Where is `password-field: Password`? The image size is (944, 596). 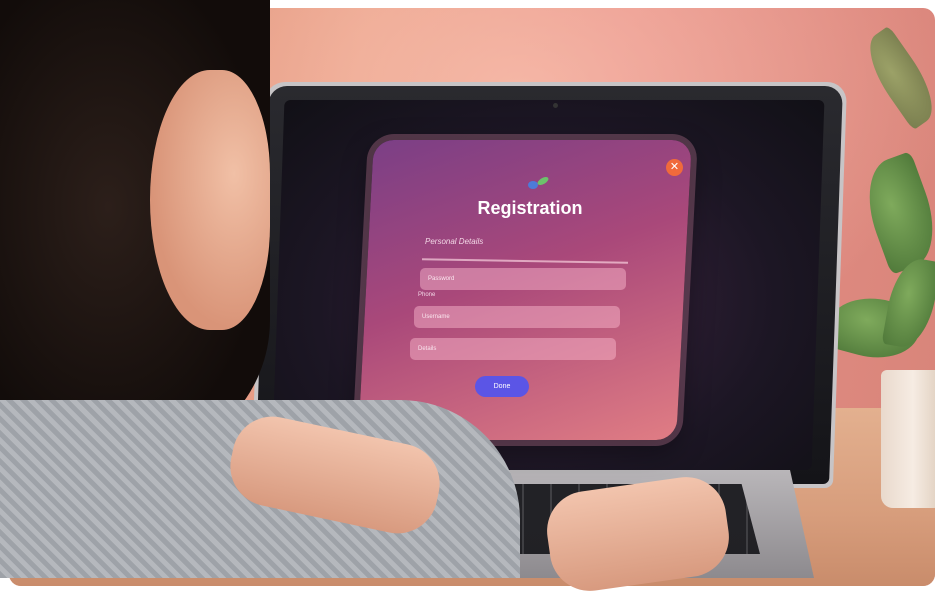 password-field: Password is located at coordinates (523, 279).